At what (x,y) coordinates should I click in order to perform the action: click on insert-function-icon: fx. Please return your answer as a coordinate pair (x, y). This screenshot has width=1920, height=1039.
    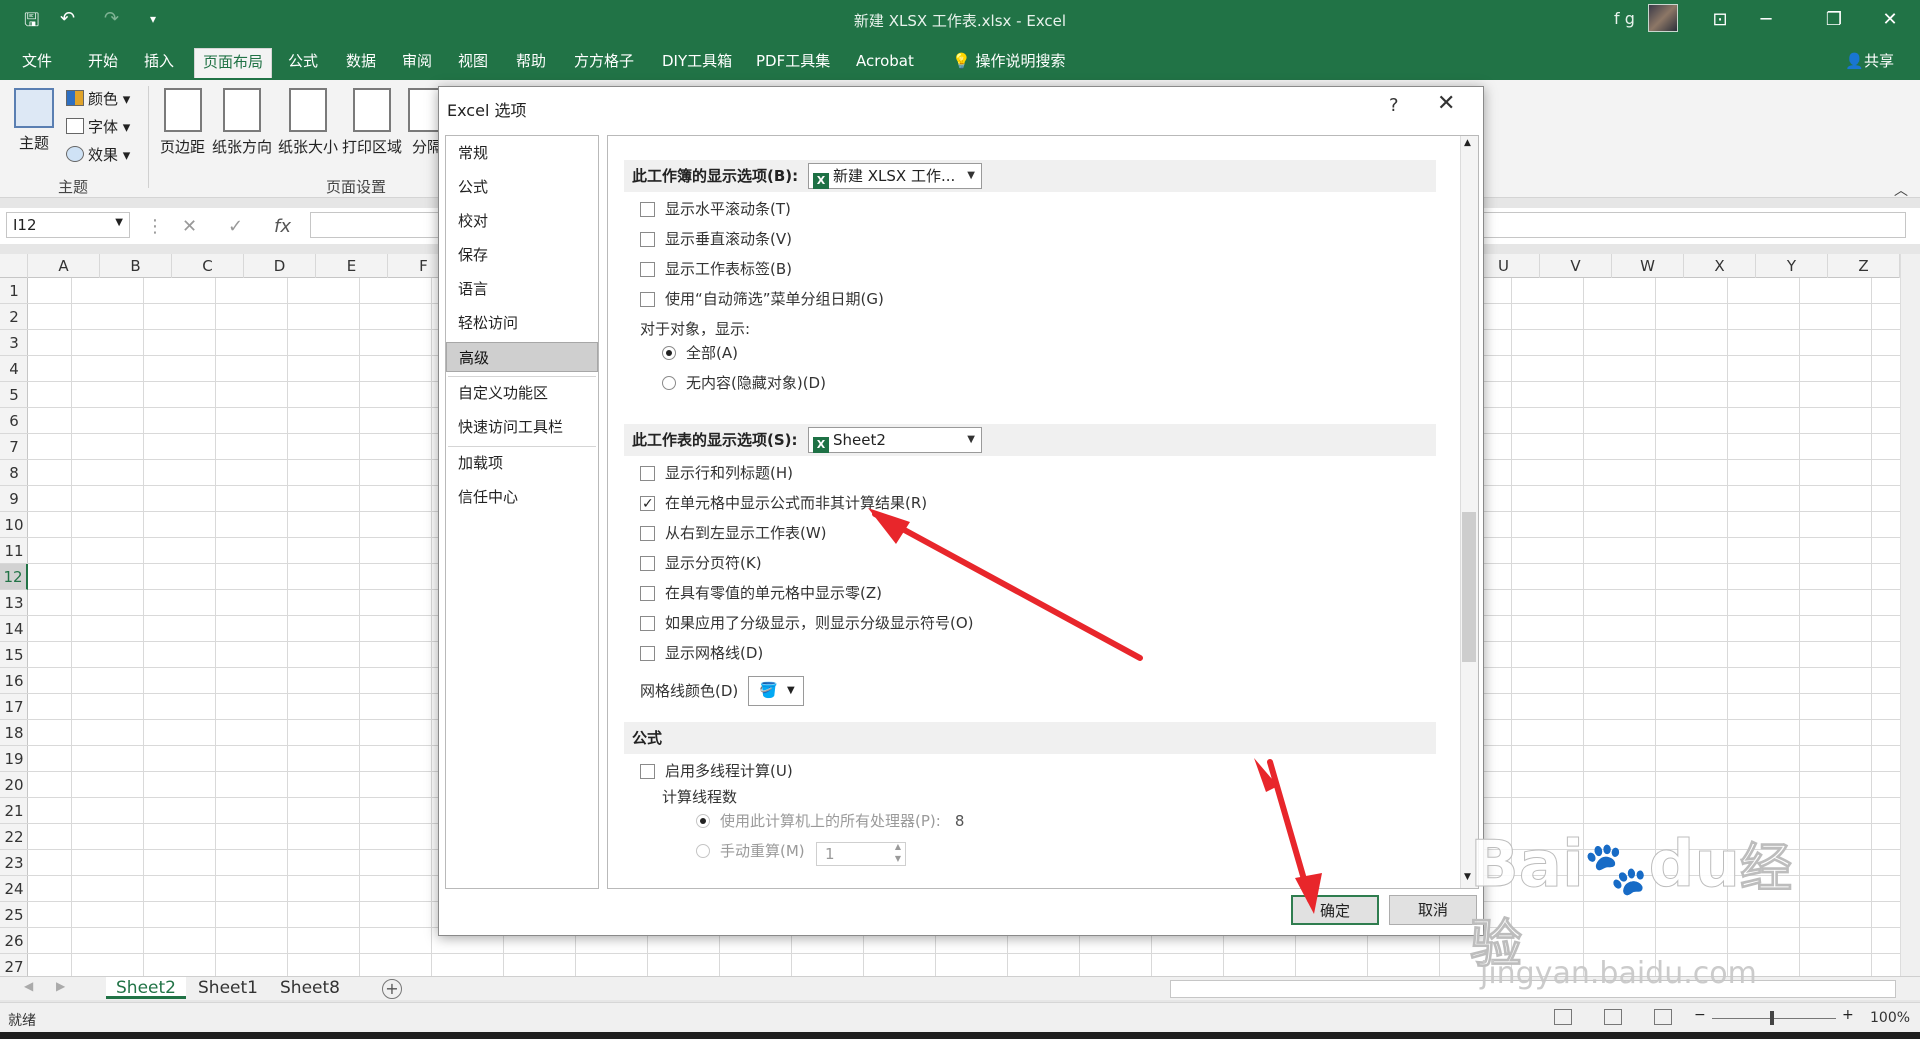
    Looking at the image, I should click on (282, 226).